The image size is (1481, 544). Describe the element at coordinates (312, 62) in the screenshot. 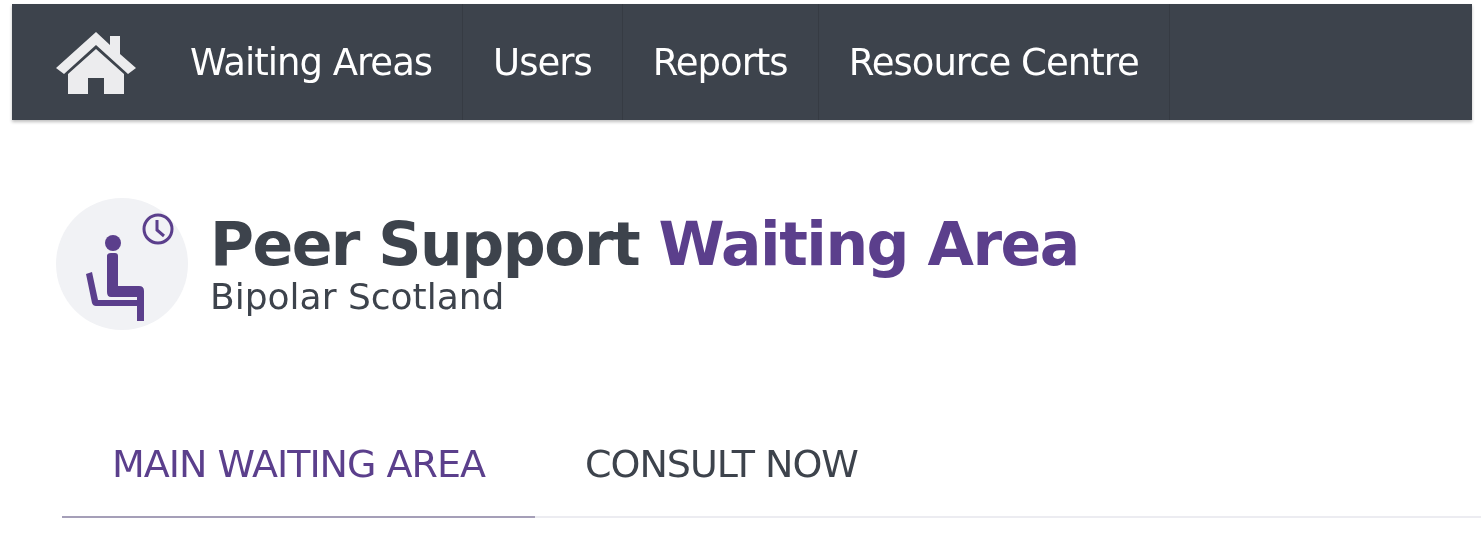

I see `nav-link: Waiting Areas` at that location.